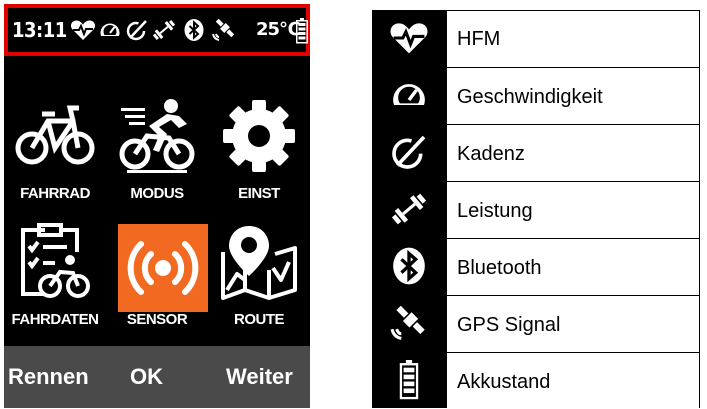 This screenshot has height=409, width=707. I want to click on menu-tile-label: FAHRRAD, so click(55, 193).